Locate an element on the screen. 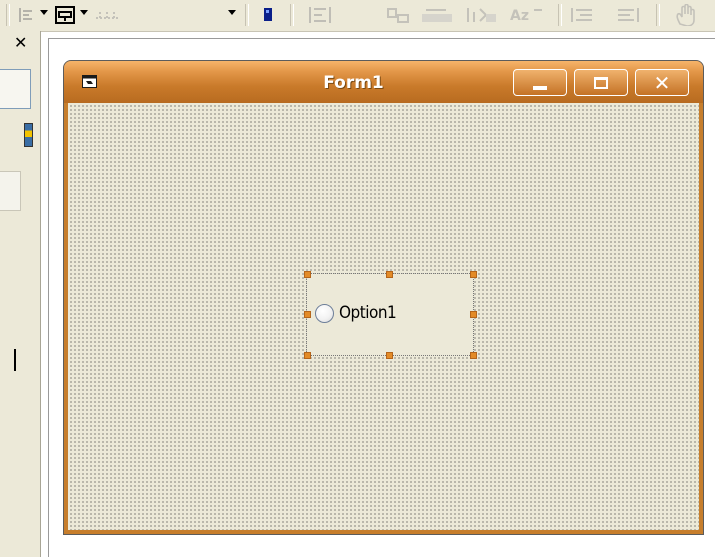 This screenshot has height=557, width=715. panel-list-box is located at coordinates (10, 191).